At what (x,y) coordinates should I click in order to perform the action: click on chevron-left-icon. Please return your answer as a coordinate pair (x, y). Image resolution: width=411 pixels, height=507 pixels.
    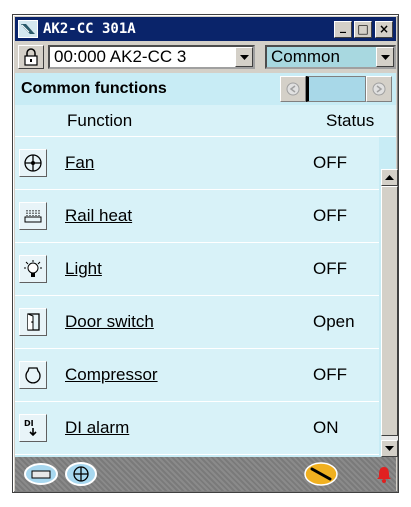
    Looking at the image, I should click on (293, 89).